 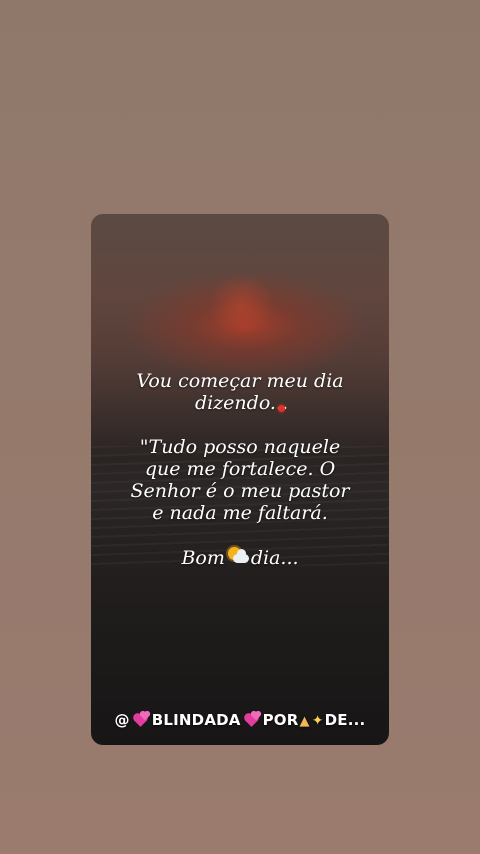 What do you see at coordinates (240, 447) in the screenshot?
I see `message-line: "Tudo posso naquele` at bounding box center [240, 447].